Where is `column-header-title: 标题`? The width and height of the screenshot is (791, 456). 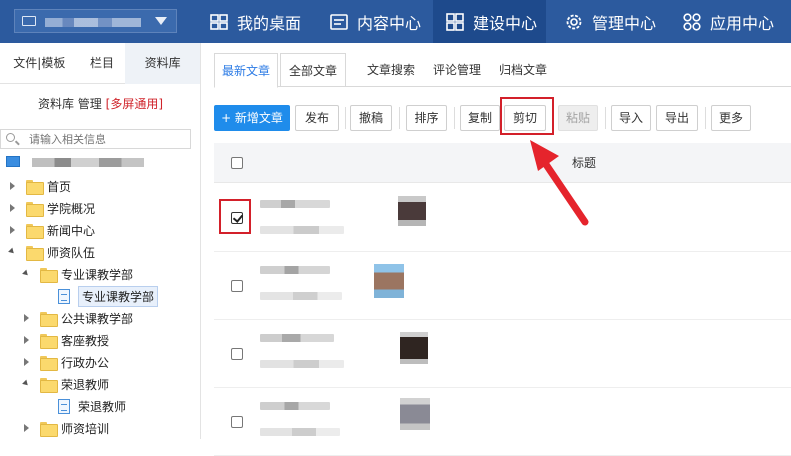 column-header-title: 标题 is located at coordinates (584, 163).